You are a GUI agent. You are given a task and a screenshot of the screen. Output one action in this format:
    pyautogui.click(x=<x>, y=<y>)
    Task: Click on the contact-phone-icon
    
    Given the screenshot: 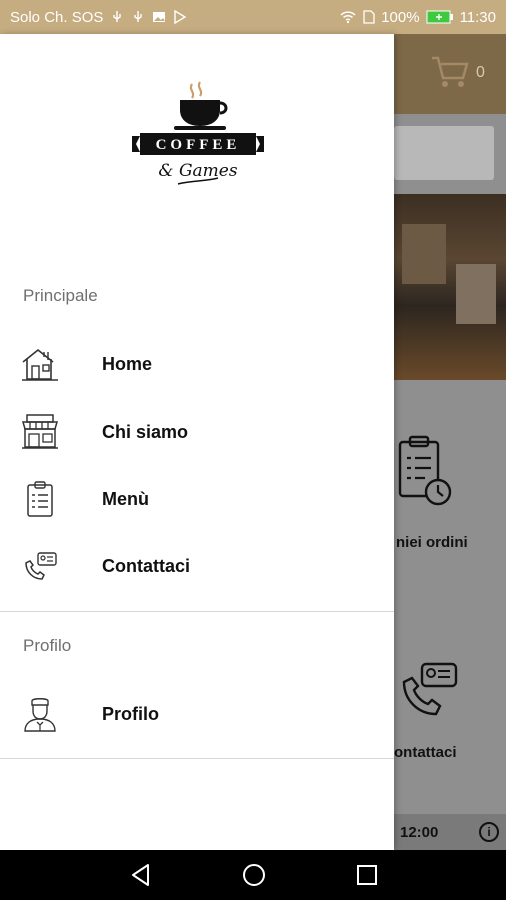 What is the action you would take?
    pyautogui.click(x=430, y=690)
    